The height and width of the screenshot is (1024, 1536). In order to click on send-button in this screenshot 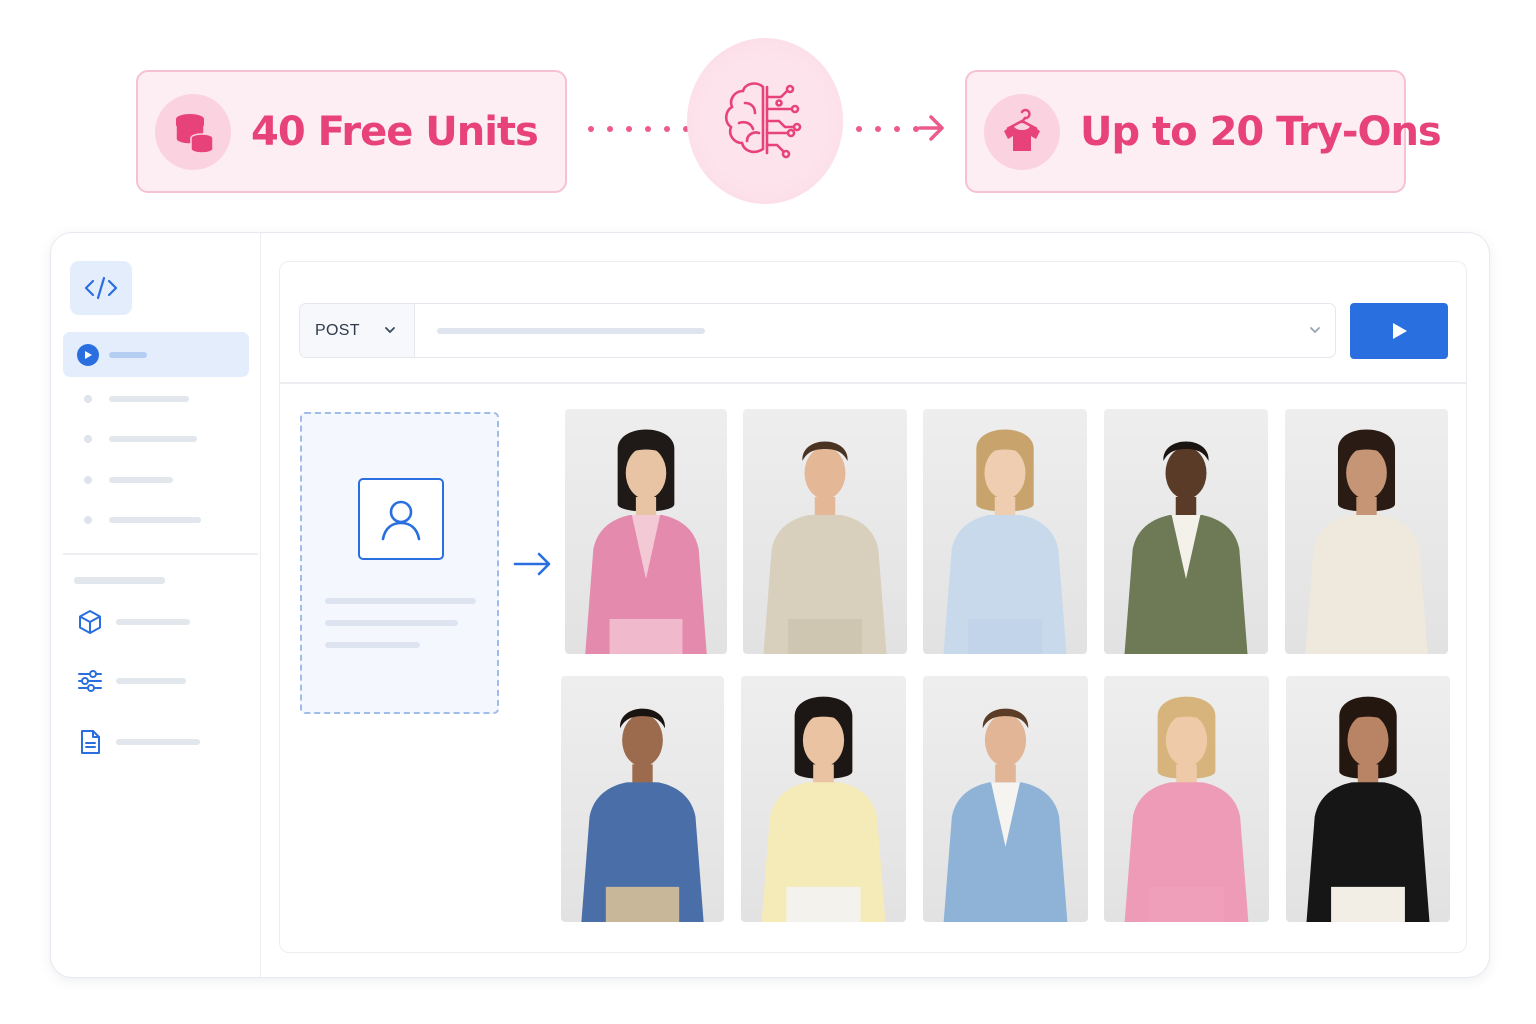, I will do `click(1399, 331)`.